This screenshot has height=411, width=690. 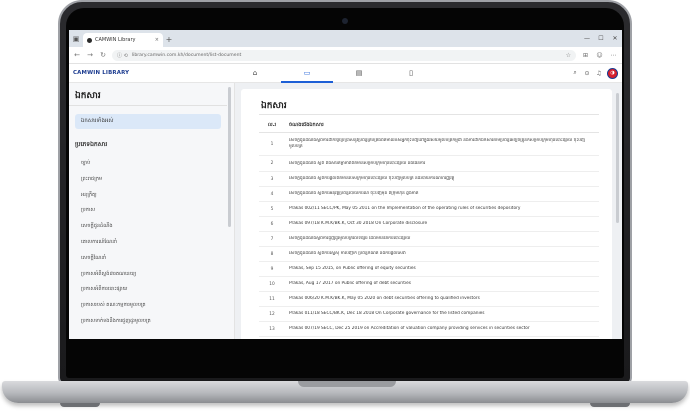 I want to click on laptop-foot, so click(x=610, y=405).